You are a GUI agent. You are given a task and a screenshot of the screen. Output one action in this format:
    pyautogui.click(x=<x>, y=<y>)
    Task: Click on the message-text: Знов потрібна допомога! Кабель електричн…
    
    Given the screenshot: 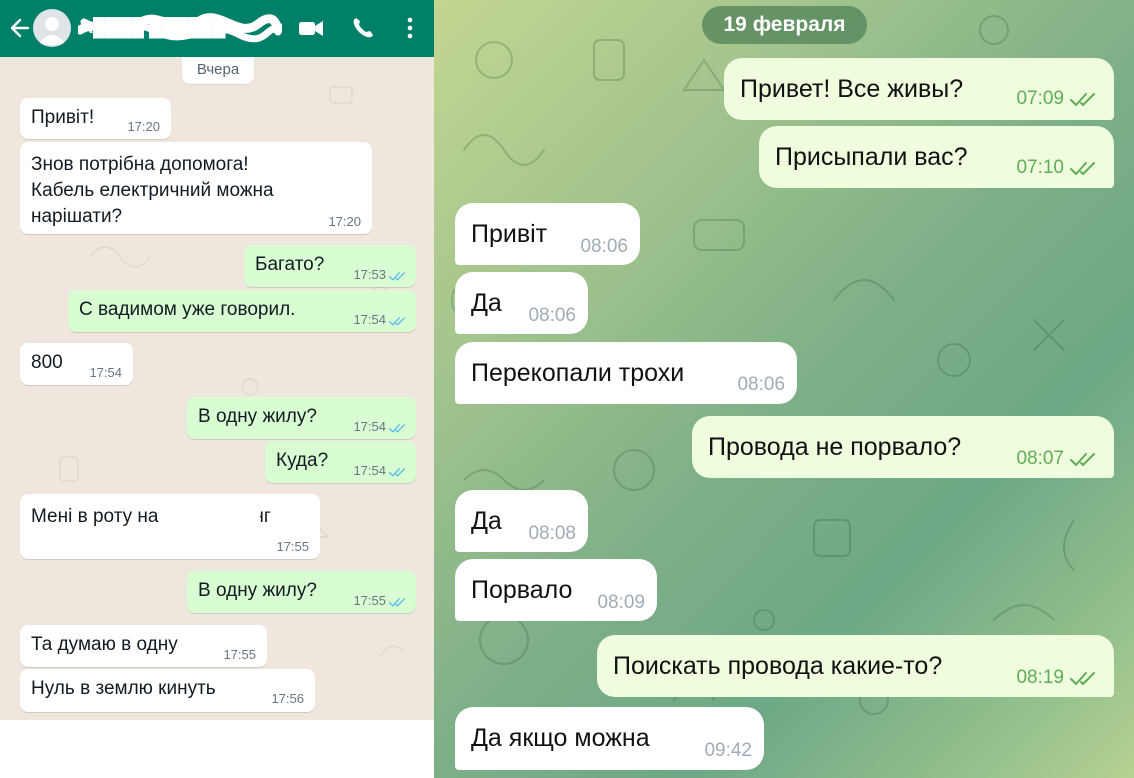 What is the action you would take?
    pyautogui.click(x=152, y=190)
    